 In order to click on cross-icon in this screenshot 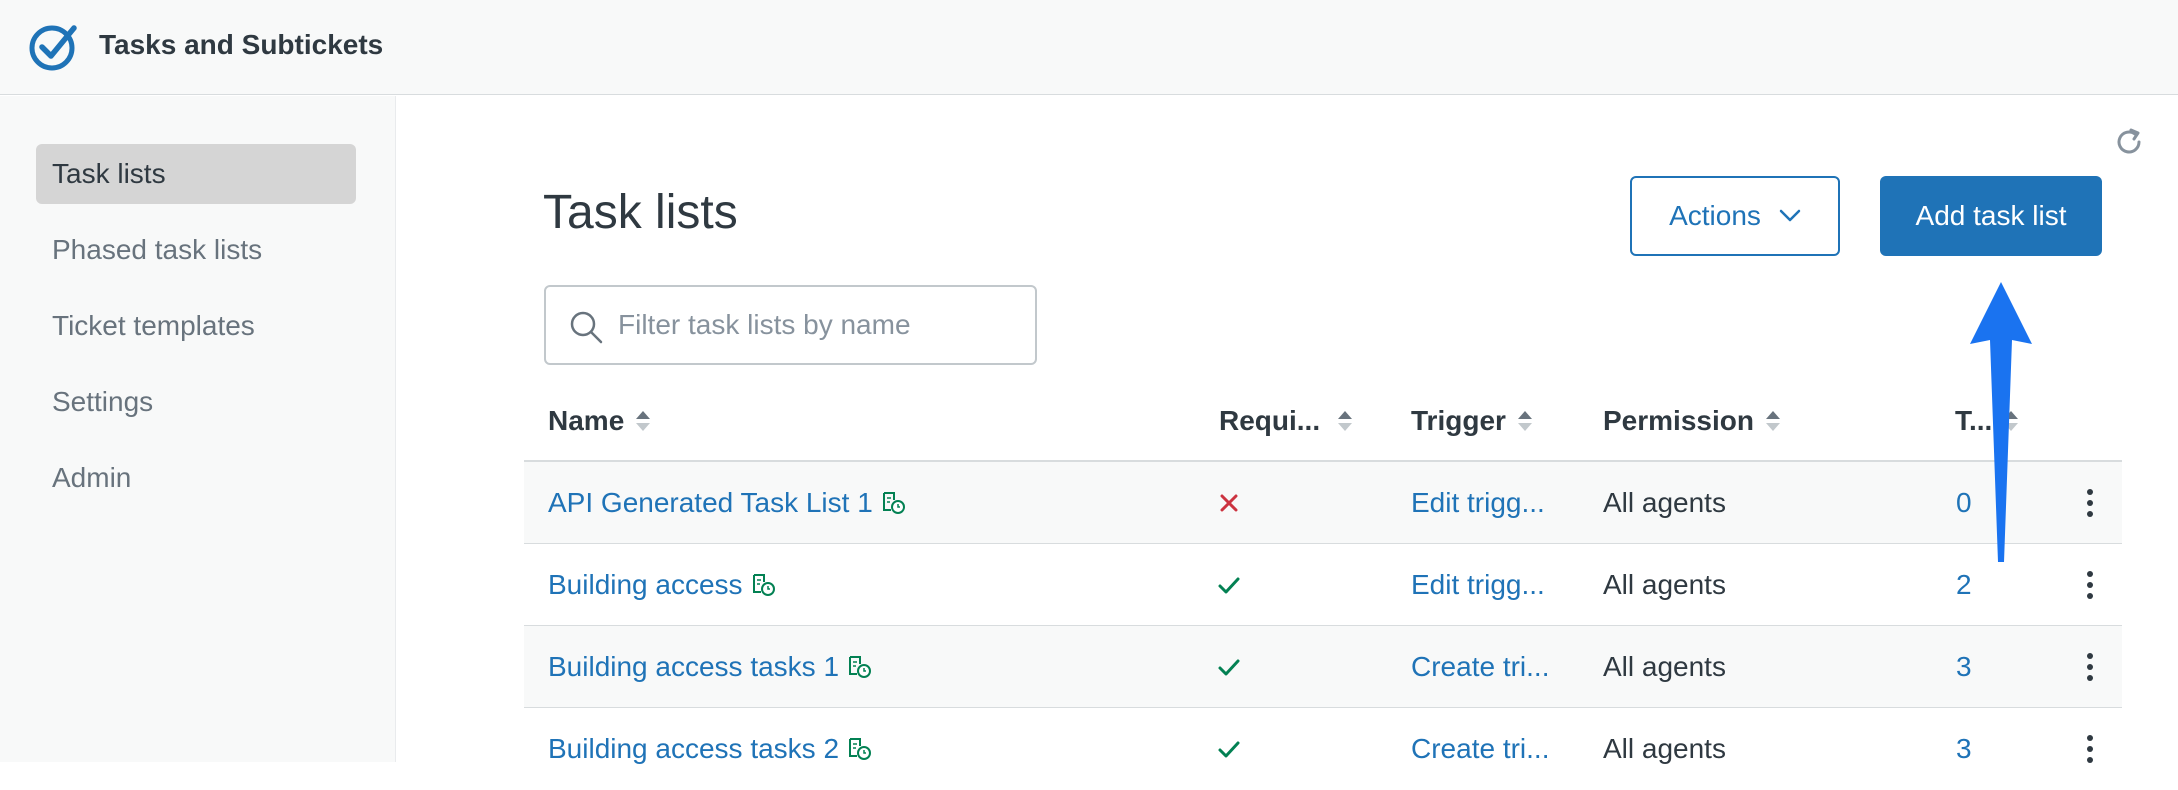, I will do `click(1229, 503)`.